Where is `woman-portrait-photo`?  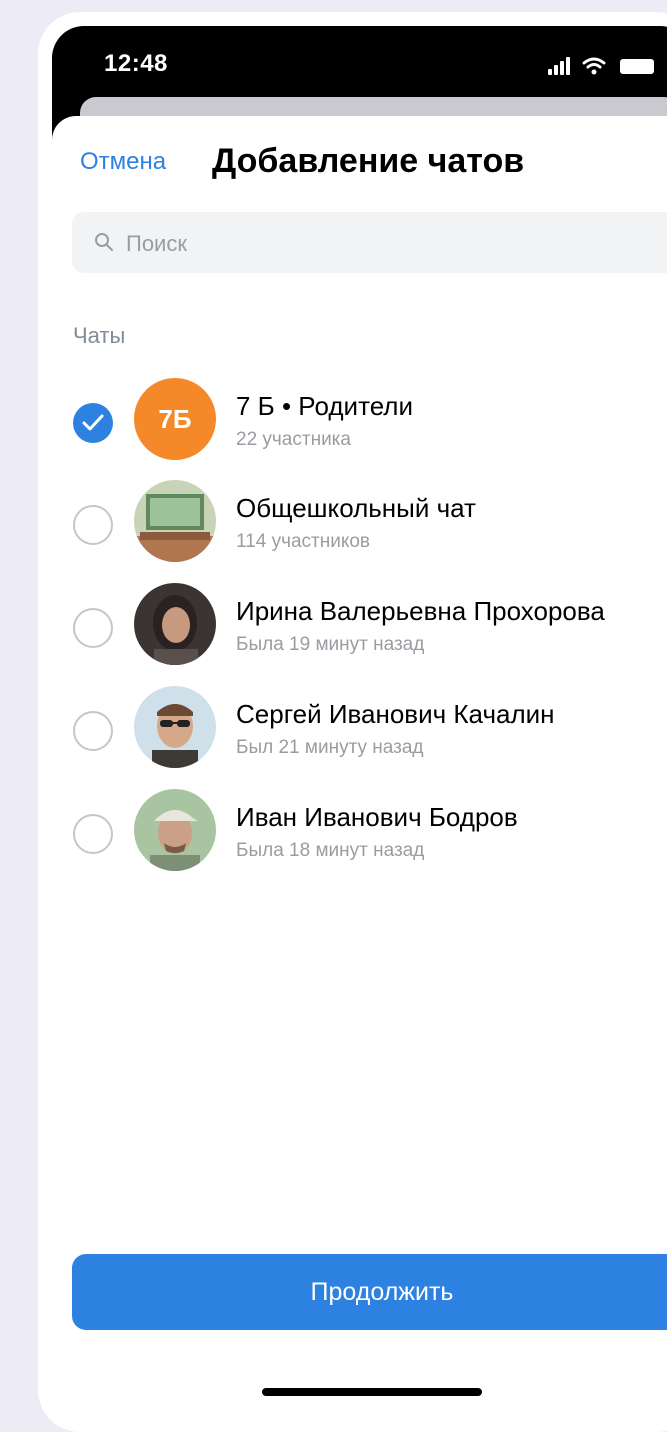
woman-portrait-photo is located at coordinates (175, 624).